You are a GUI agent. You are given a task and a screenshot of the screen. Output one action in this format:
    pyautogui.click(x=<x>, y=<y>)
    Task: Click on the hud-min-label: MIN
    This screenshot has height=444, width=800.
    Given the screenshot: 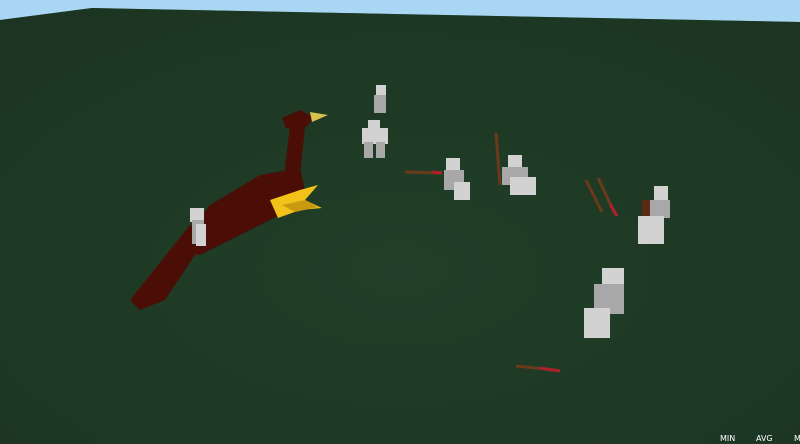 What is the action you would take?
    pyautogui.click(x=728, y=438)
    